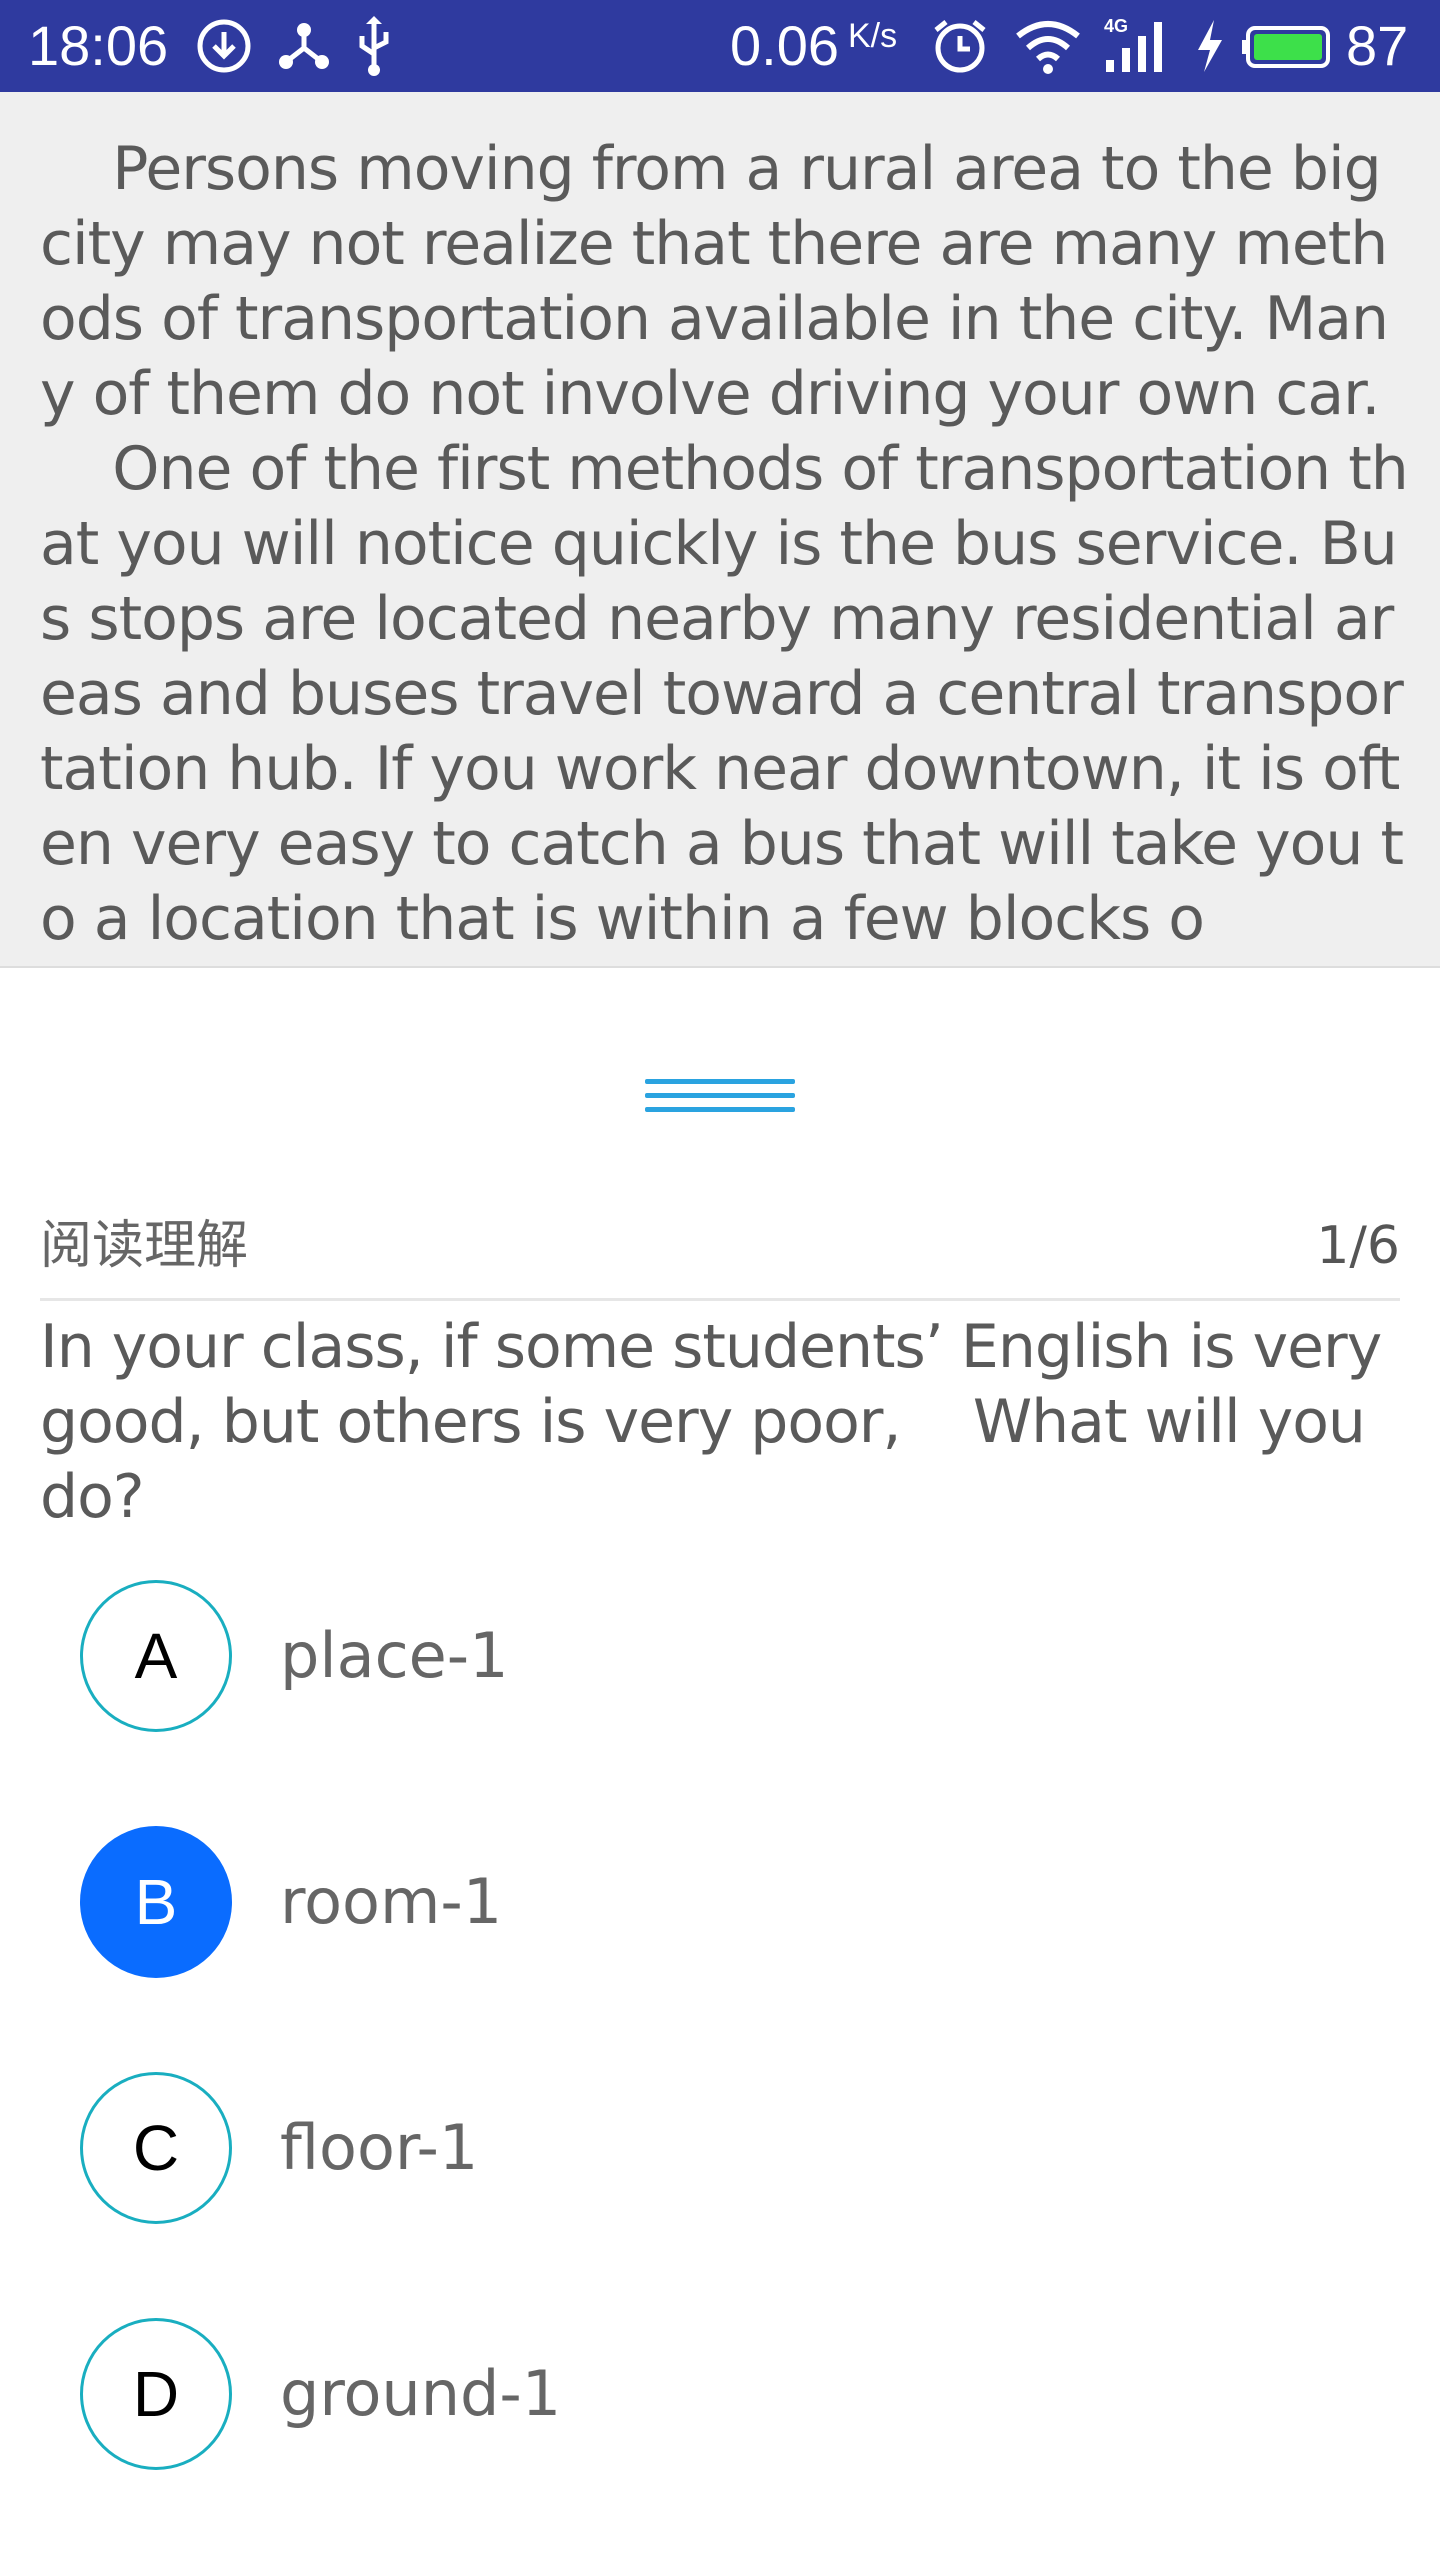 The height and width of the screenshot is (2560, 1440). What do you see at coordinates (730, 2398) in the screenshot?
I see `option-d: D ground-1` at bounding box center [730, 2398].